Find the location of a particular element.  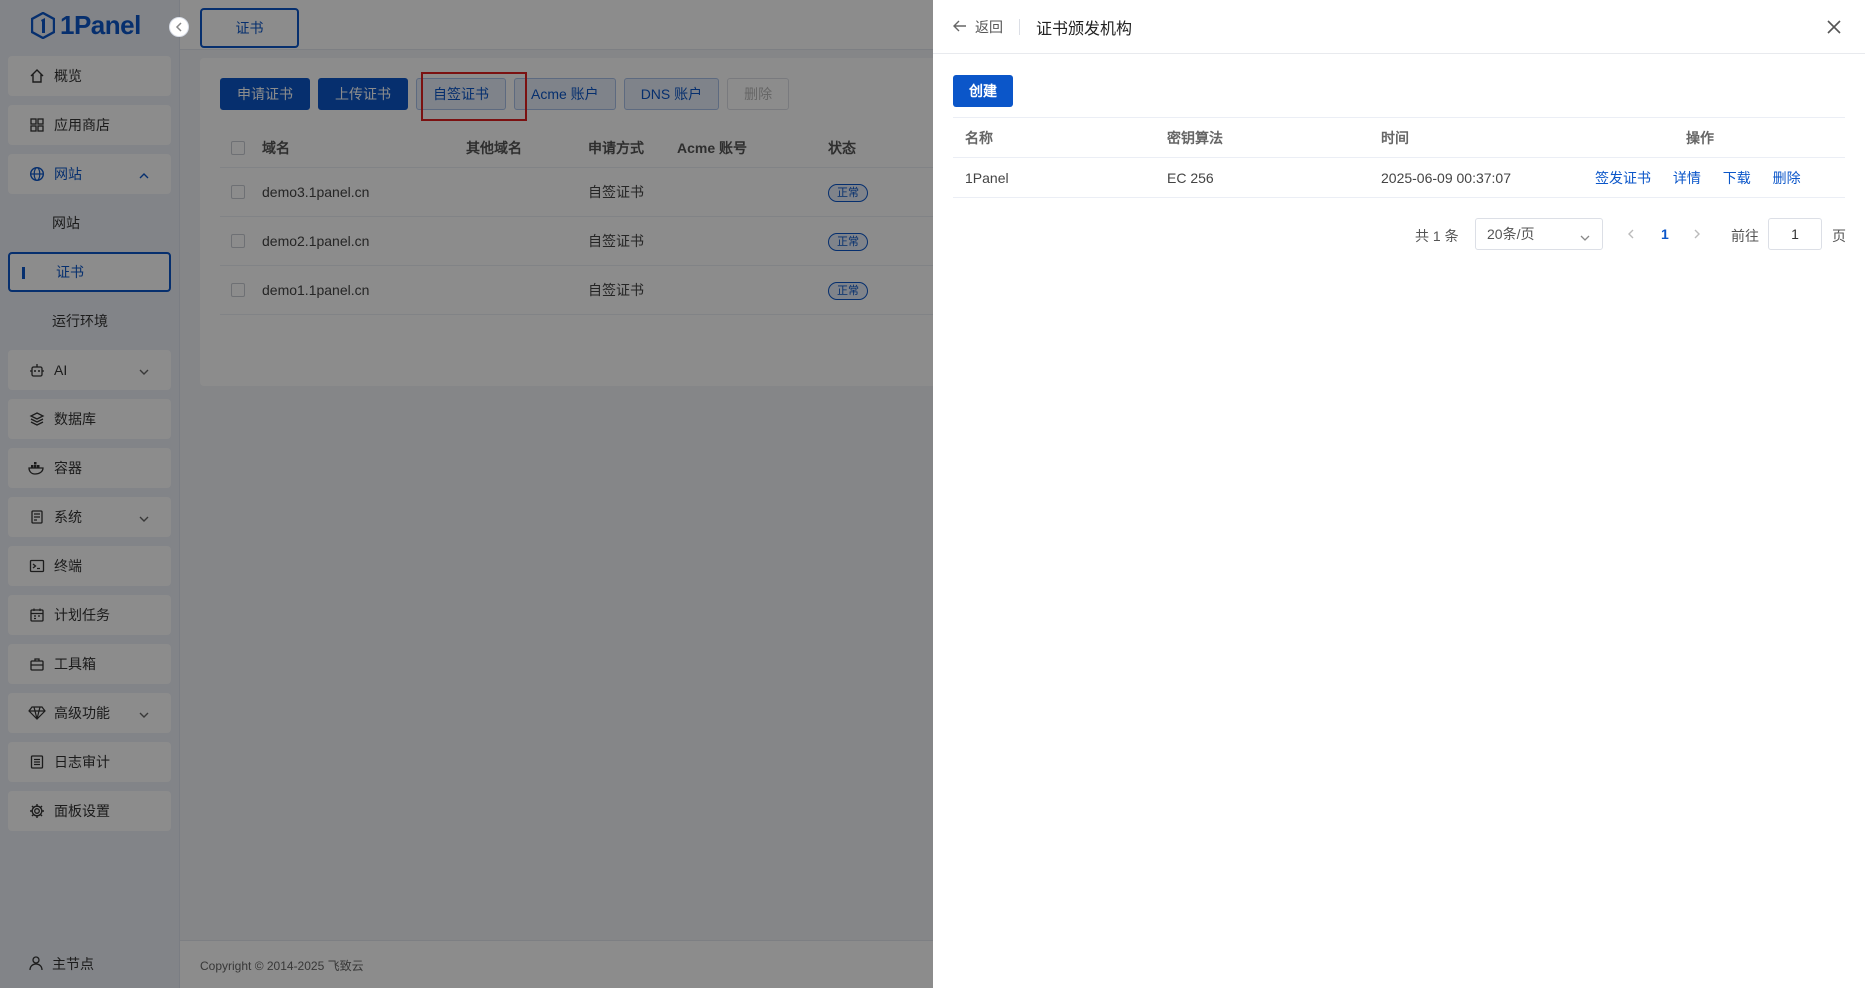

download-link: 下载 is located at coordinates (1737, 178).